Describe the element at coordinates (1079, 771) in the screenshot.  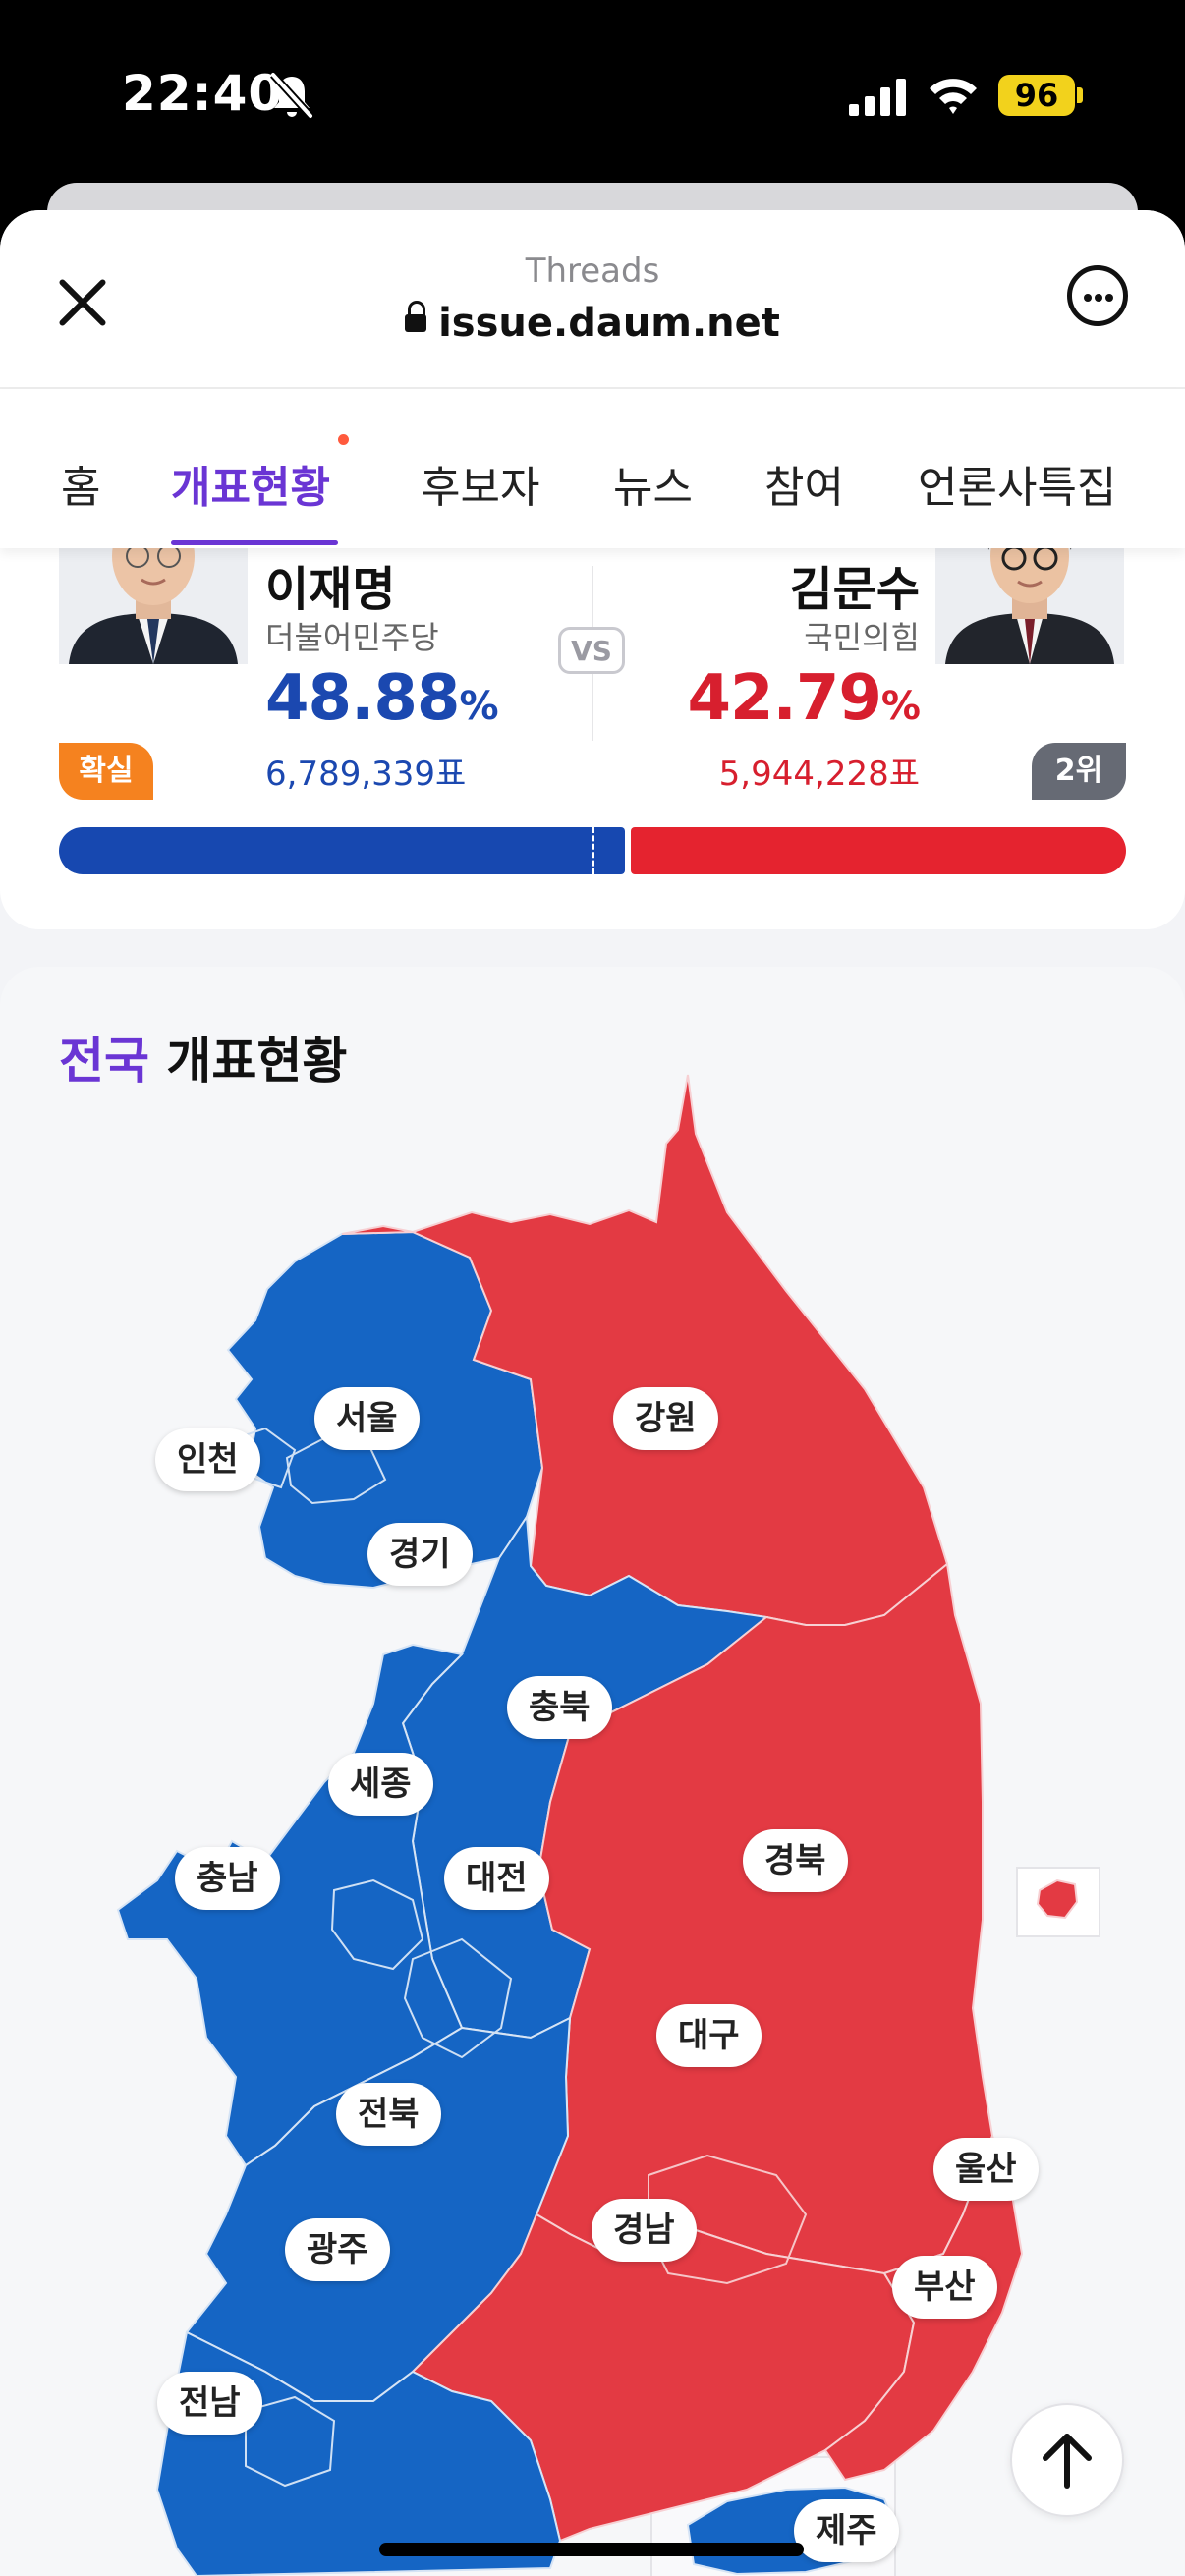
I see `rank-badge: 2위` at that location.